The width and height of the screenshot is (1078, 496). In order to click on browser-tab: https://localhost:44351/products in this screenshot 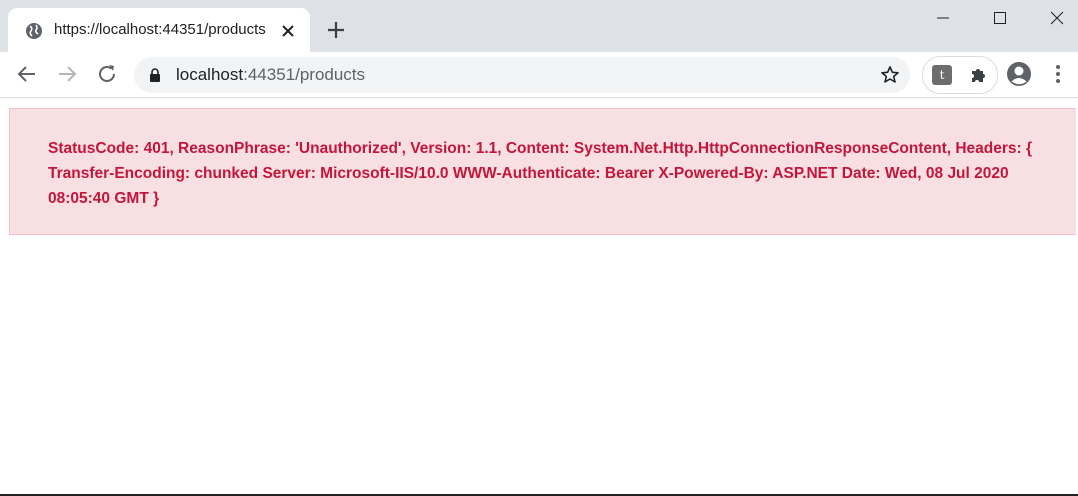, I will do `click(159, 30)`.